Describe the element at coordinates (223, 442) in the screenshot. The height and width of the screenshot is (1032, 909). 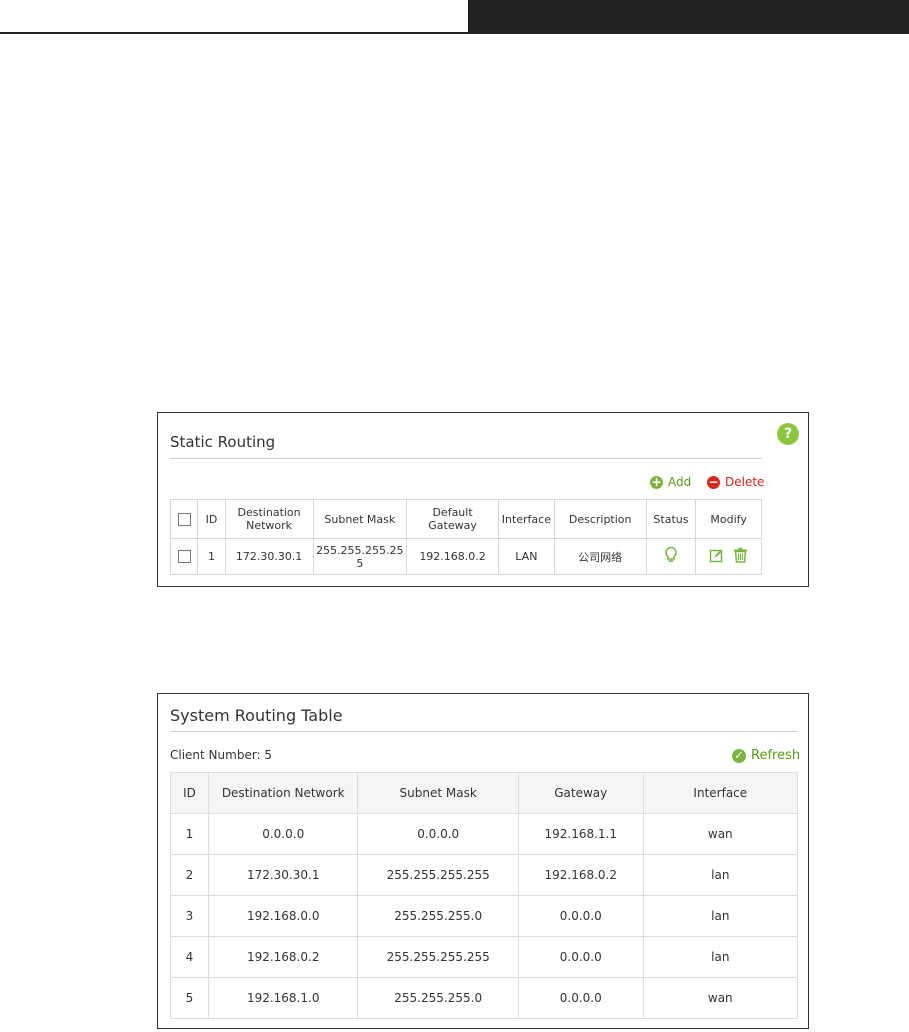
I see `static-routing-title: Static Routing` at that location.